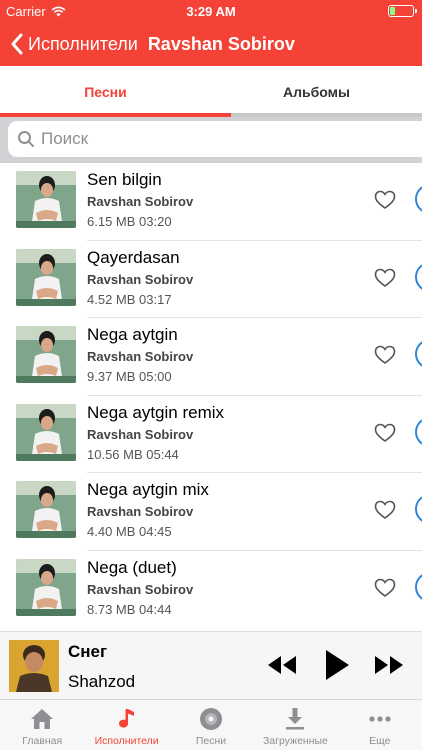  What do you see at coordinates (42, 719) in the screenshot?
I see `home-icon` at bounding box center [42, 719].